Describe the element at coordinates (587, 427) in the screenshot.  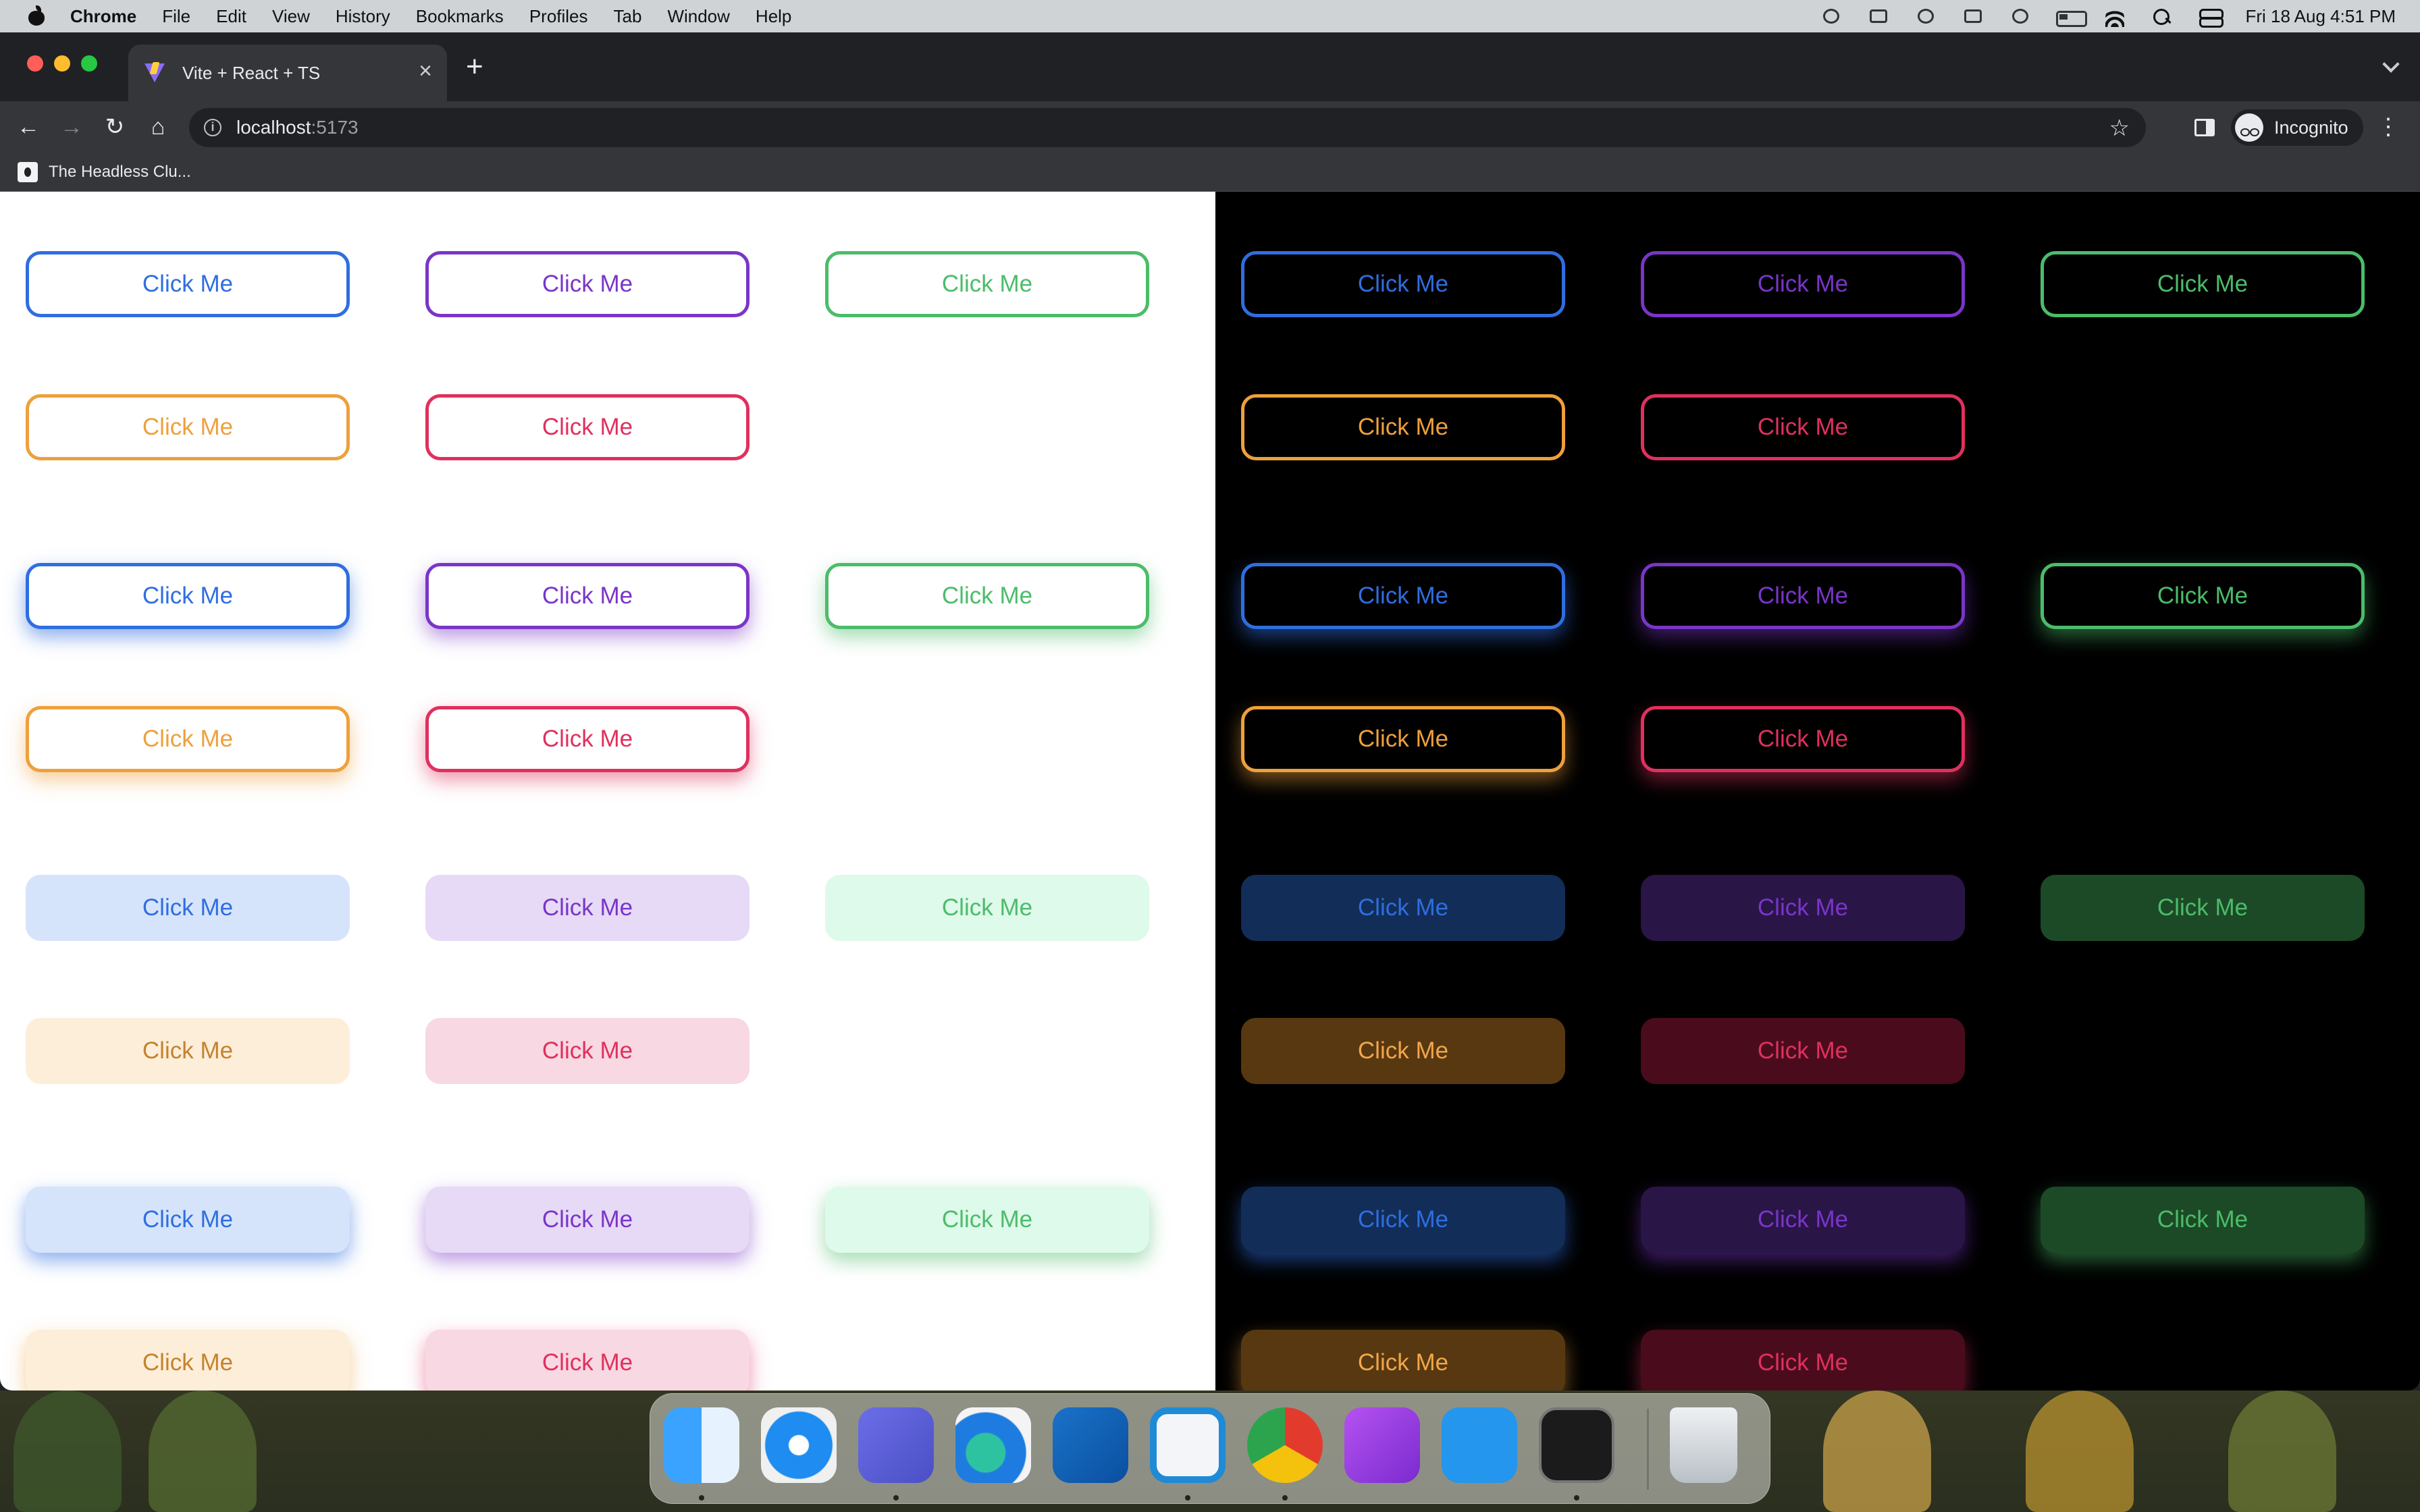
I see `outline-red-button: Click Me` at that location.